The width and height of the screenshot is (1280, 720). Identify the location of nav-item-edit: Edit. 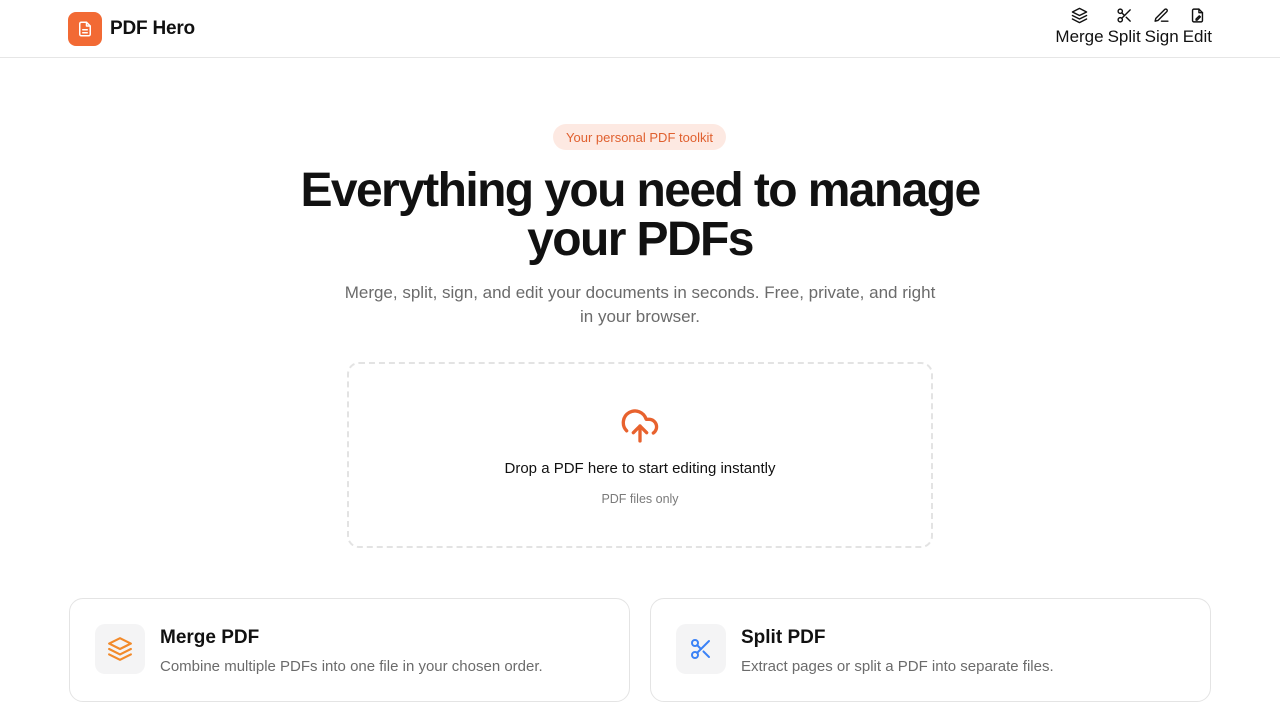
(1197, 27).